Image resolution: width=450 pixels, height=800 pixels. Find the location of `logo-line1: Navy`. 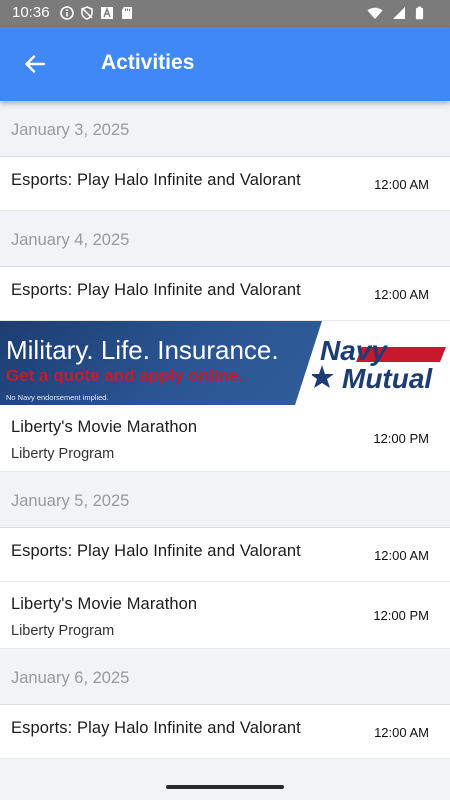

logo-line1: Navy is located at coordinates (353, 350).